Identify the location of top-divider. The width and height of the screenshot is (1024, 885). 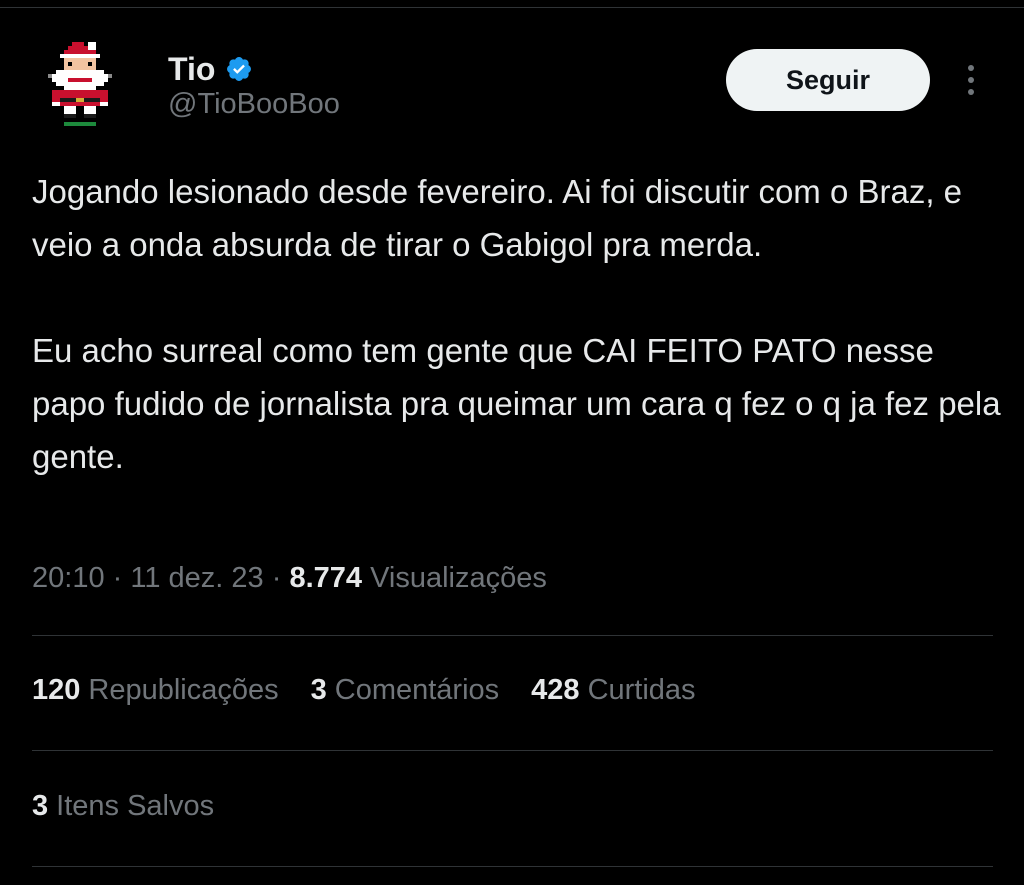
(512, 4).